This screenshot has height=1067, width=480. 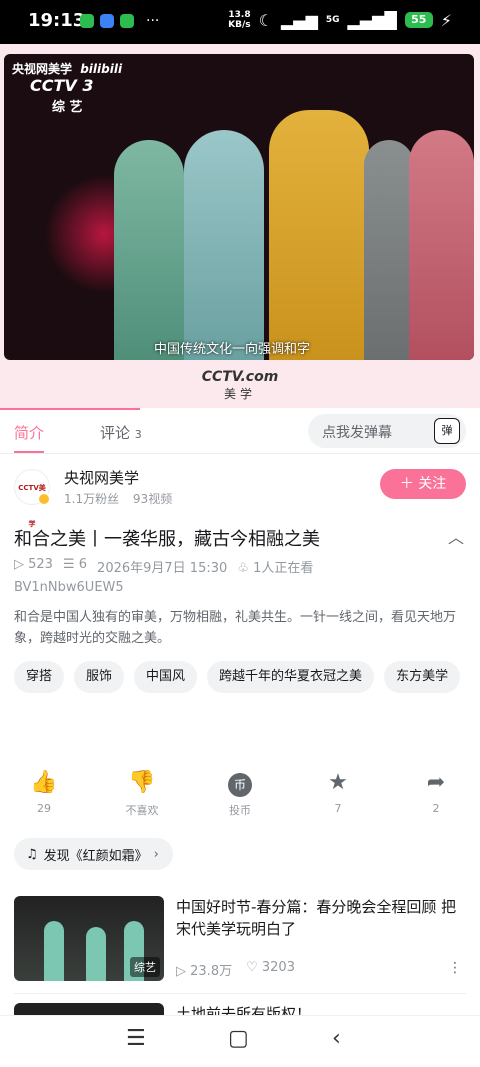 What do you see at coordinates (204, 969) in the screenshot?
I see `views-stat: ▷ 23.8万` at bounding box center [204, 969].